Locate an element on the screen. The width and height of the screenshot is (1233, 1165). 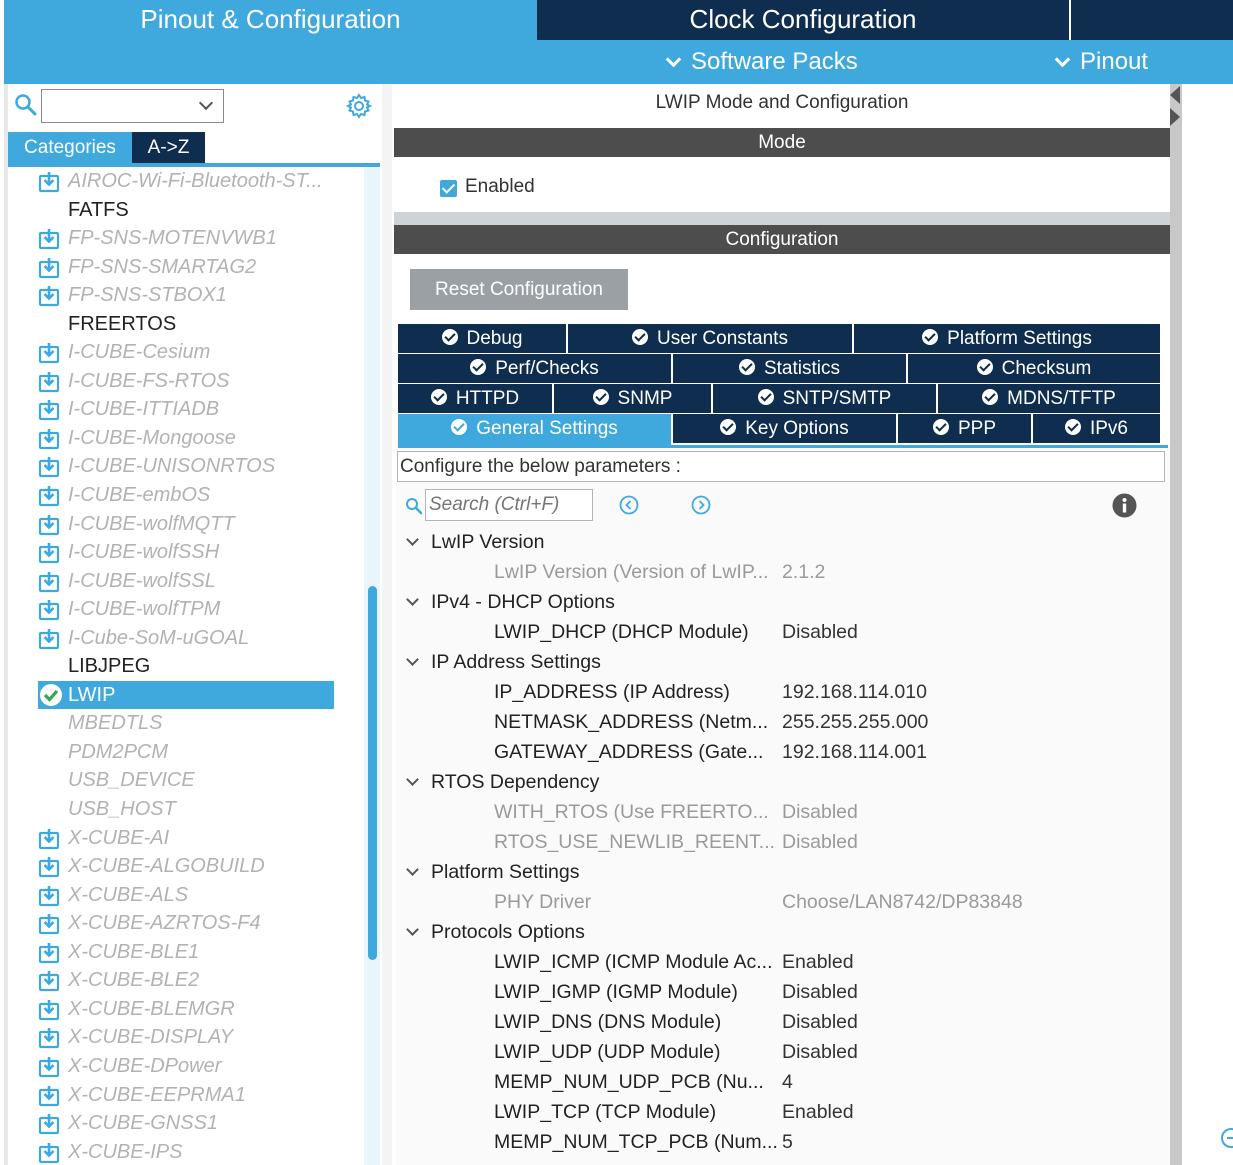
tab-checksum: Checksum is located at coordinates (1034, 368).